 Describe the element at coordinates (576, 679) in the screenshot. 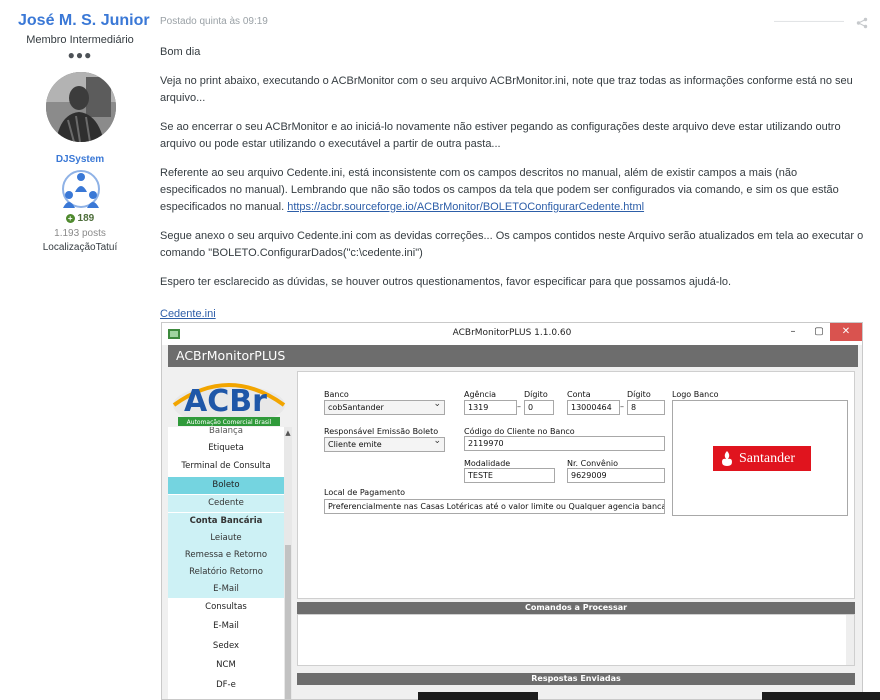

I see `respostas-section-header: Respostas Enviadas` at that location.